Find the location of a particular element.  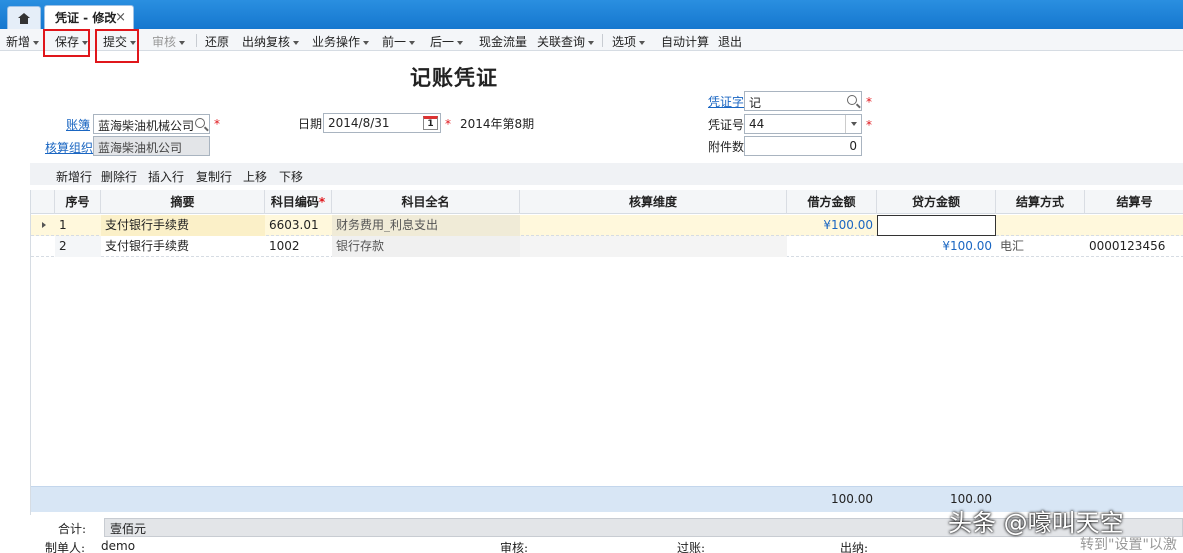

voucher-no-select: 44 is located at coordinates (803, 124).